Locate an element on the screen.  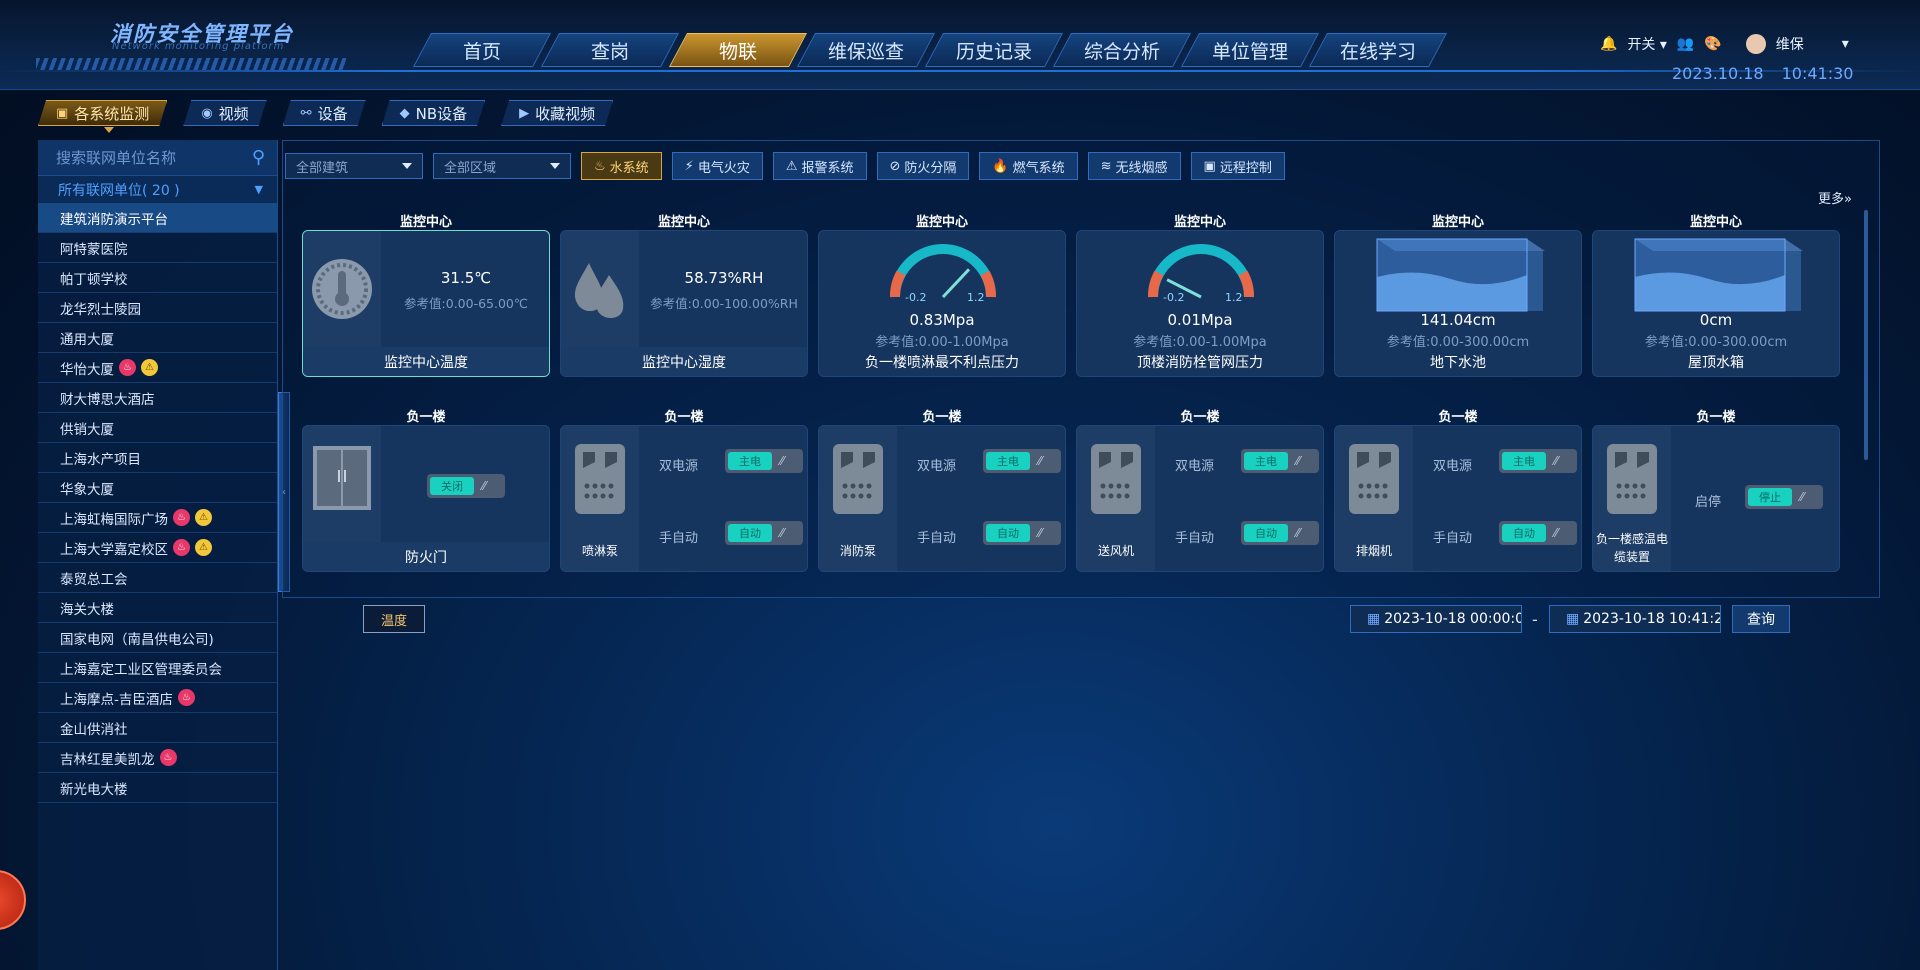
users-icon: 👥 is located at coordinates (1685, 44).